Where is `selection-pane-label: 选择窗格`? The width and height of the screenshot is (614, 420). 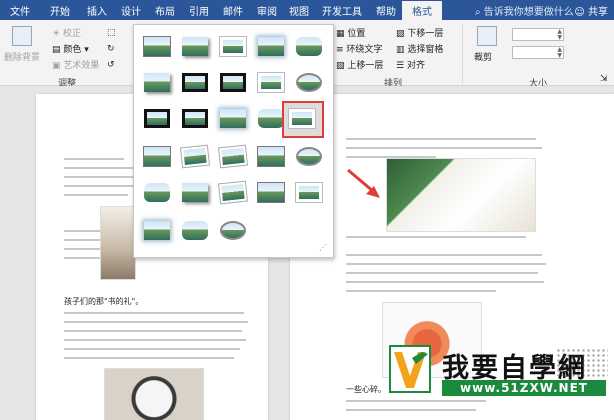
selection-pane-label: 选择窗格 is located at coordinates (425, 50).